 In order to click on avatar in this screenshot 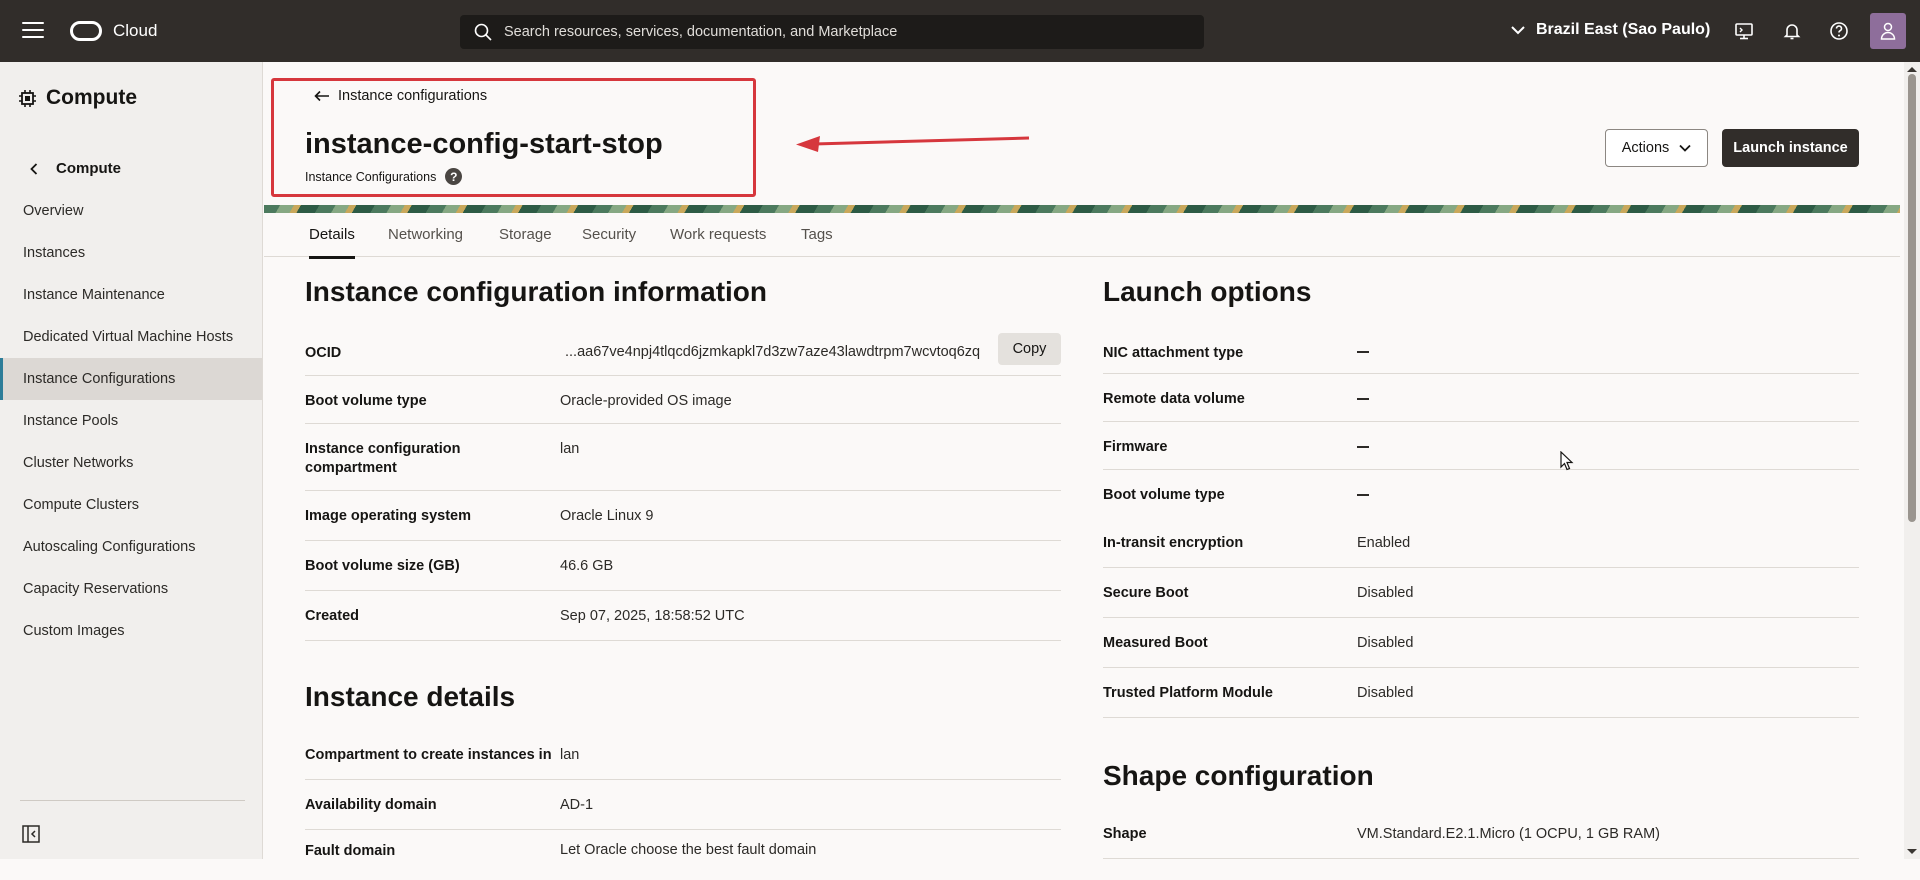, I will do `click(1888, 31)`.